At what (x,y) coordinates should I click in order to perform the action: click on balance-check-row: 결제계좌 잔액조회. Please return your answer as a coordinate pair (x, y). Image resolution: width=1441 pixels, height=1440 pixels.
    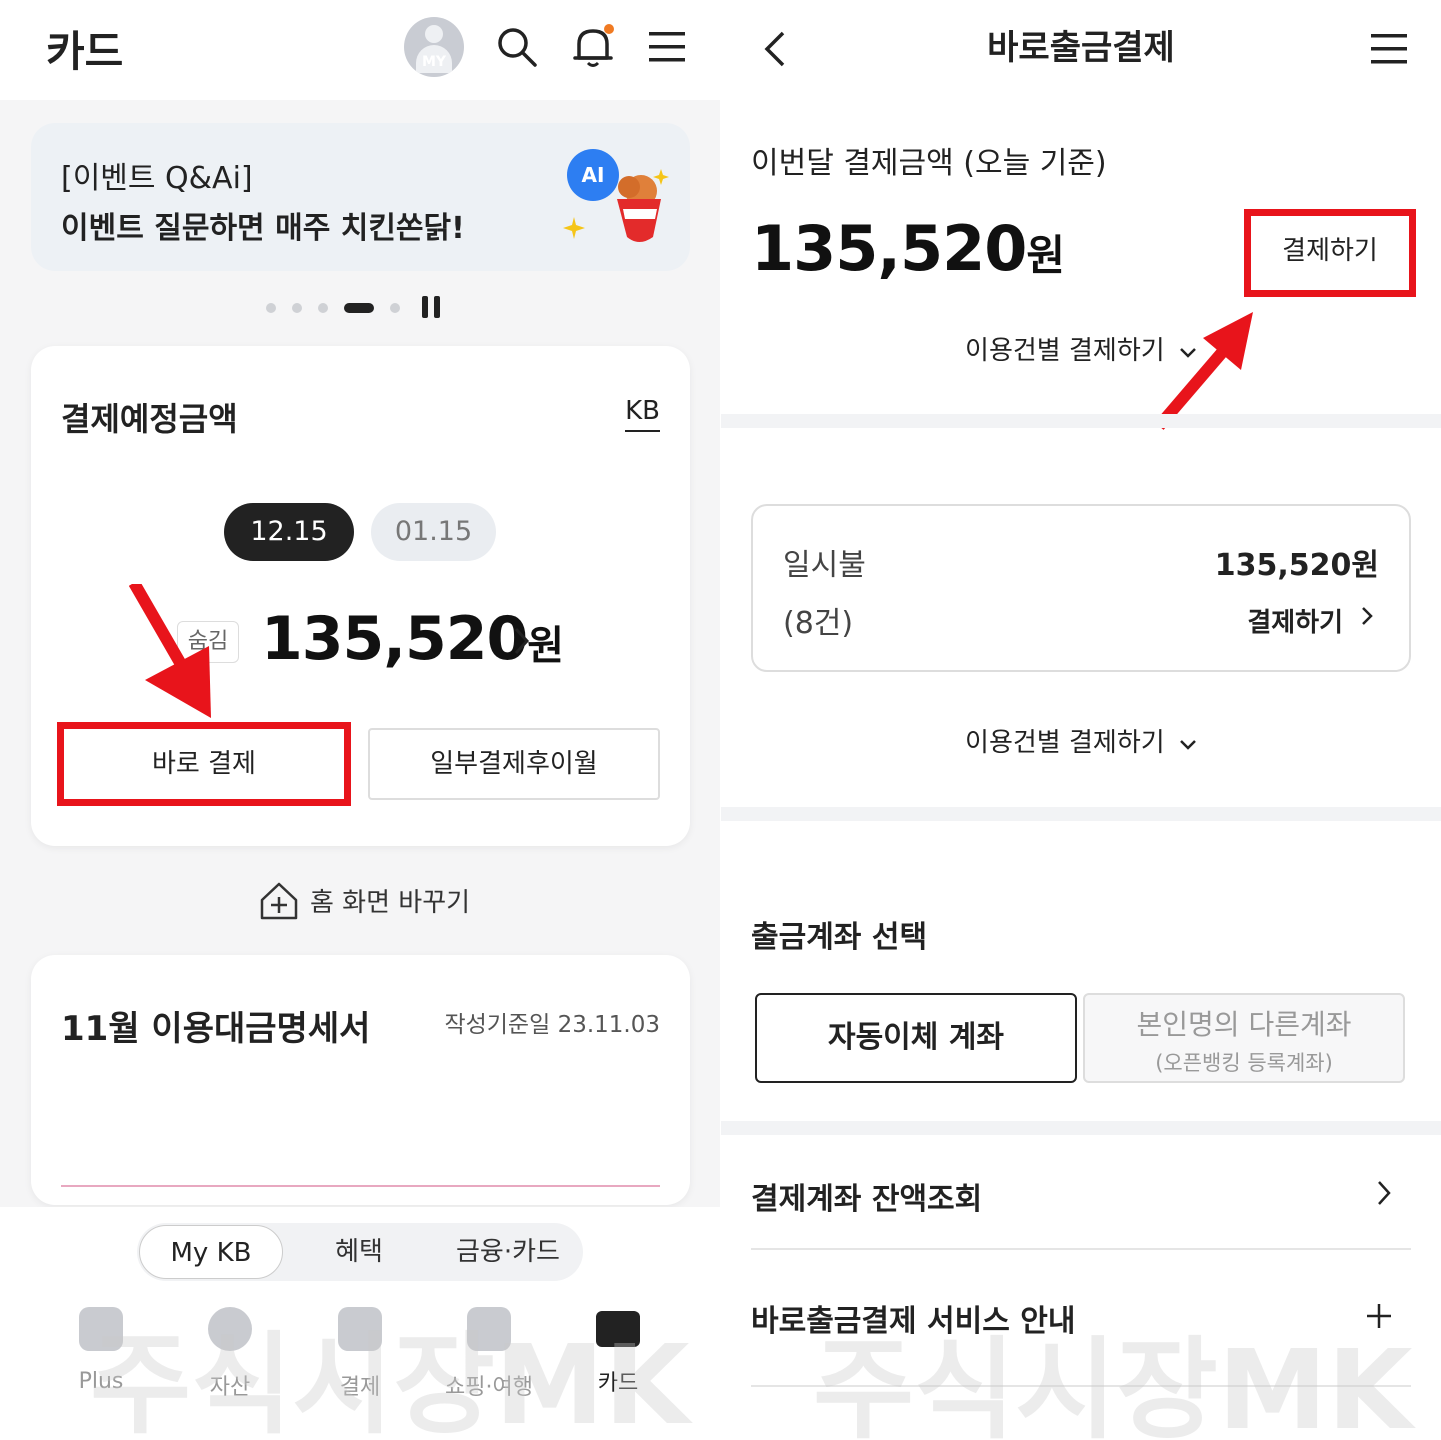
    Looking at the image, I should click on (1081, 1196).